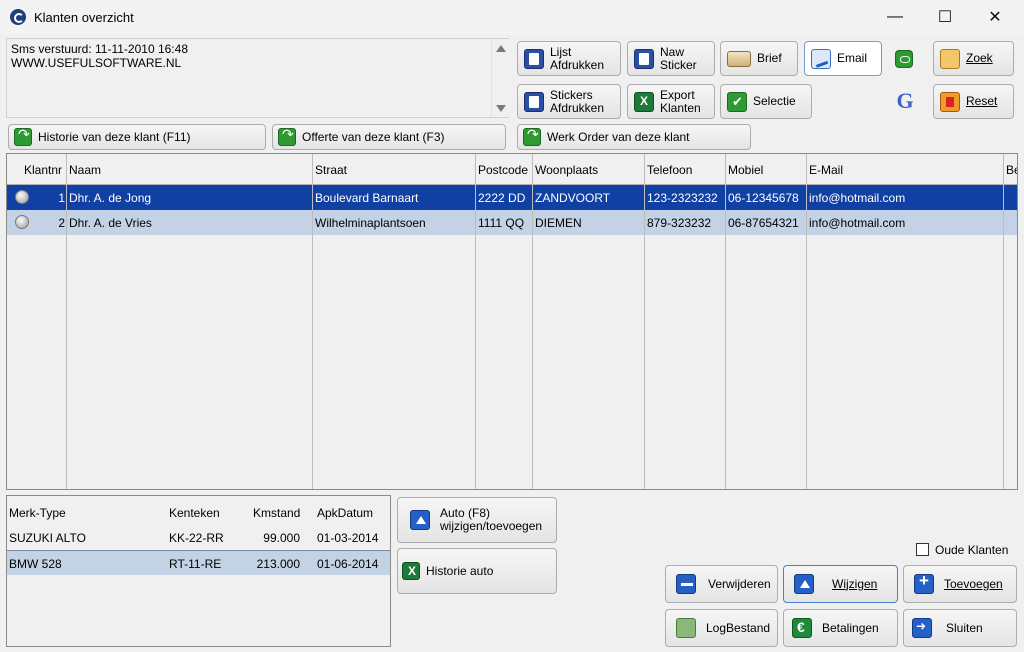 This screenshot has width=1024, height=652. I want to click on cell-kenteken: KK-22-RR, so click(196, 538).